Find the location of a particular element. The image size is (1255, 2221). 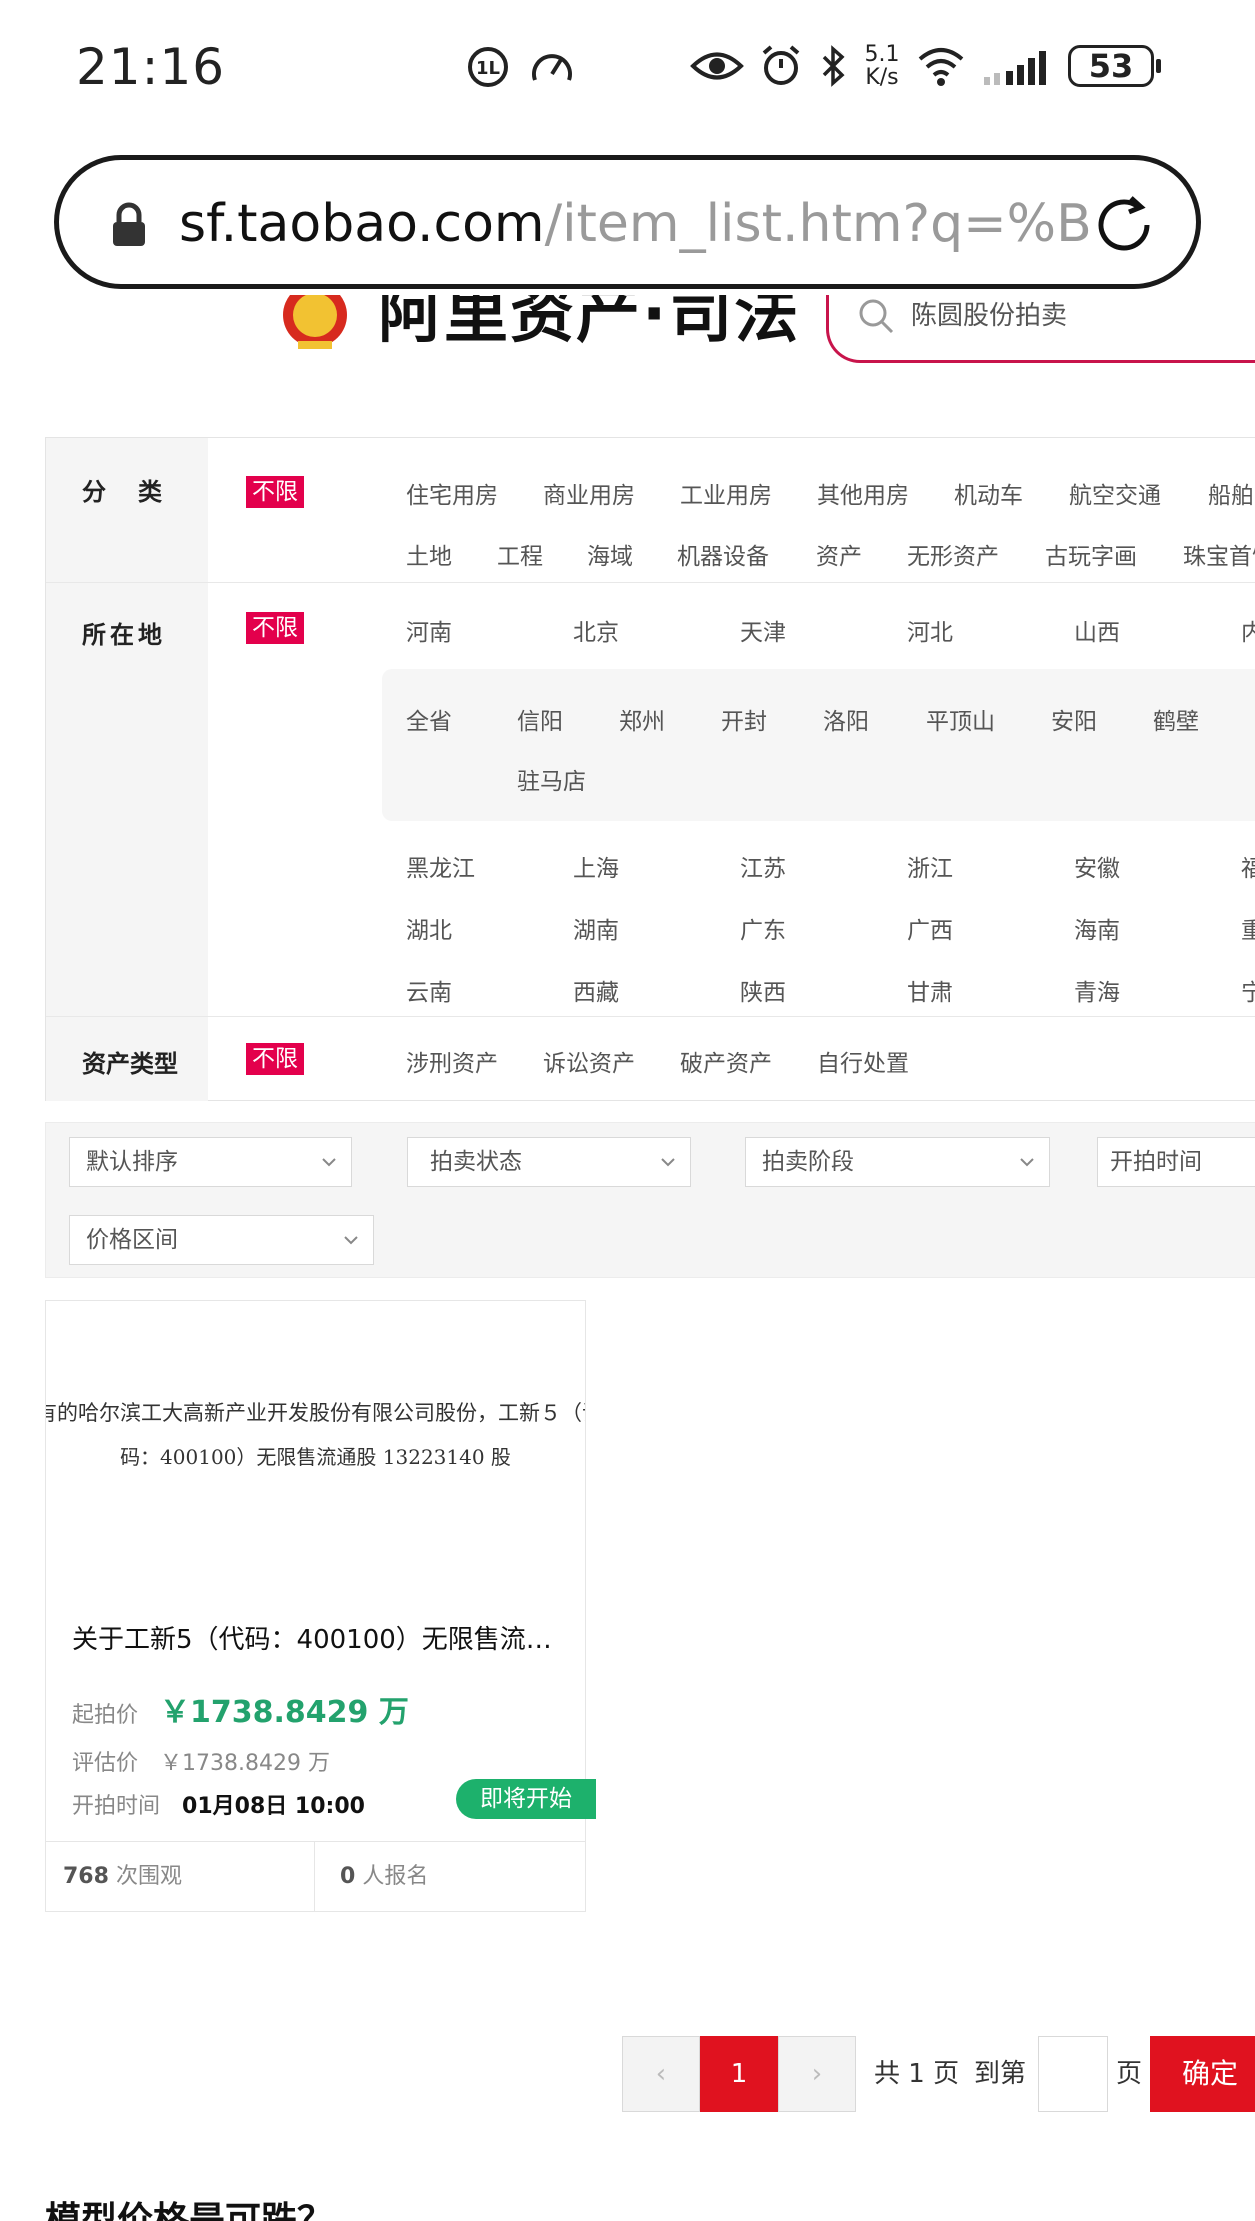

province-option: 江苏 is located at coordinates (763, 866).